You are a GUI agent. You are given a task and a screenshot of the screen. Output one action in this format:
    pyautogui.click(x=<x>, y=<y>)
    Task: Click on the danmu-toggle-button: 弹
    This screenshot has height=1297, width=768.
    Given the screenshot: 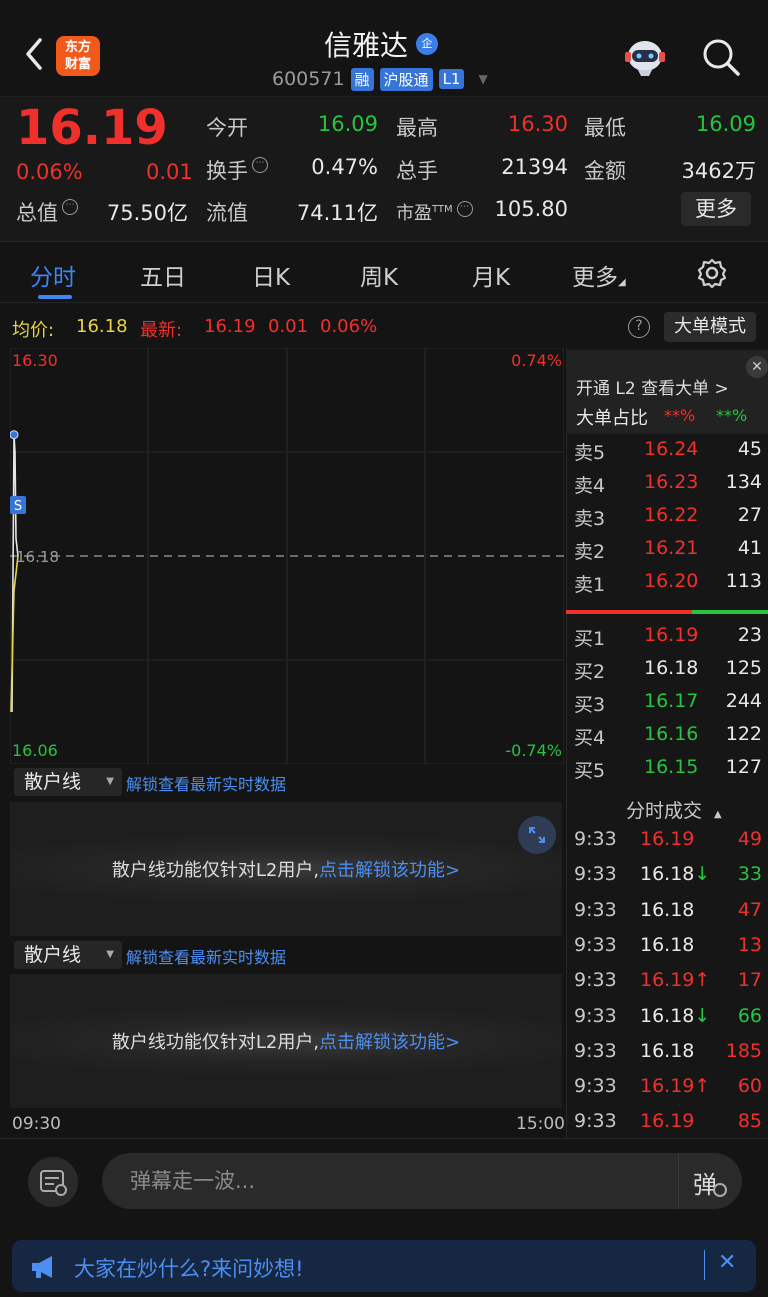 What is the action you would take?
    pyautogui.click(x=710, y=1181)
    